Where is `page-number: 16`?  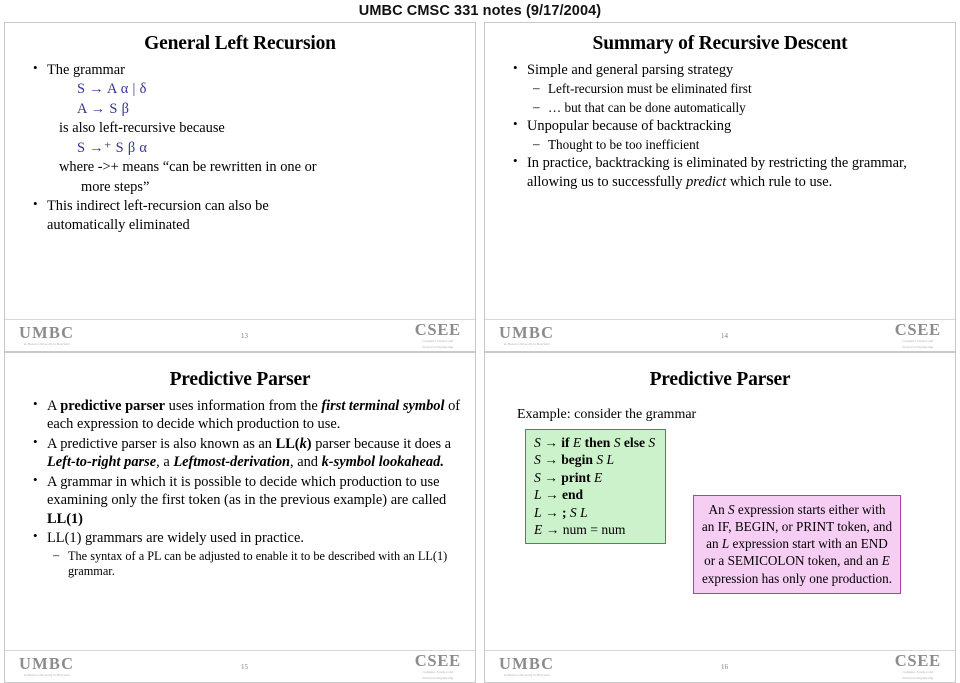
page-number: 16 is located at coordinates (724, 666).